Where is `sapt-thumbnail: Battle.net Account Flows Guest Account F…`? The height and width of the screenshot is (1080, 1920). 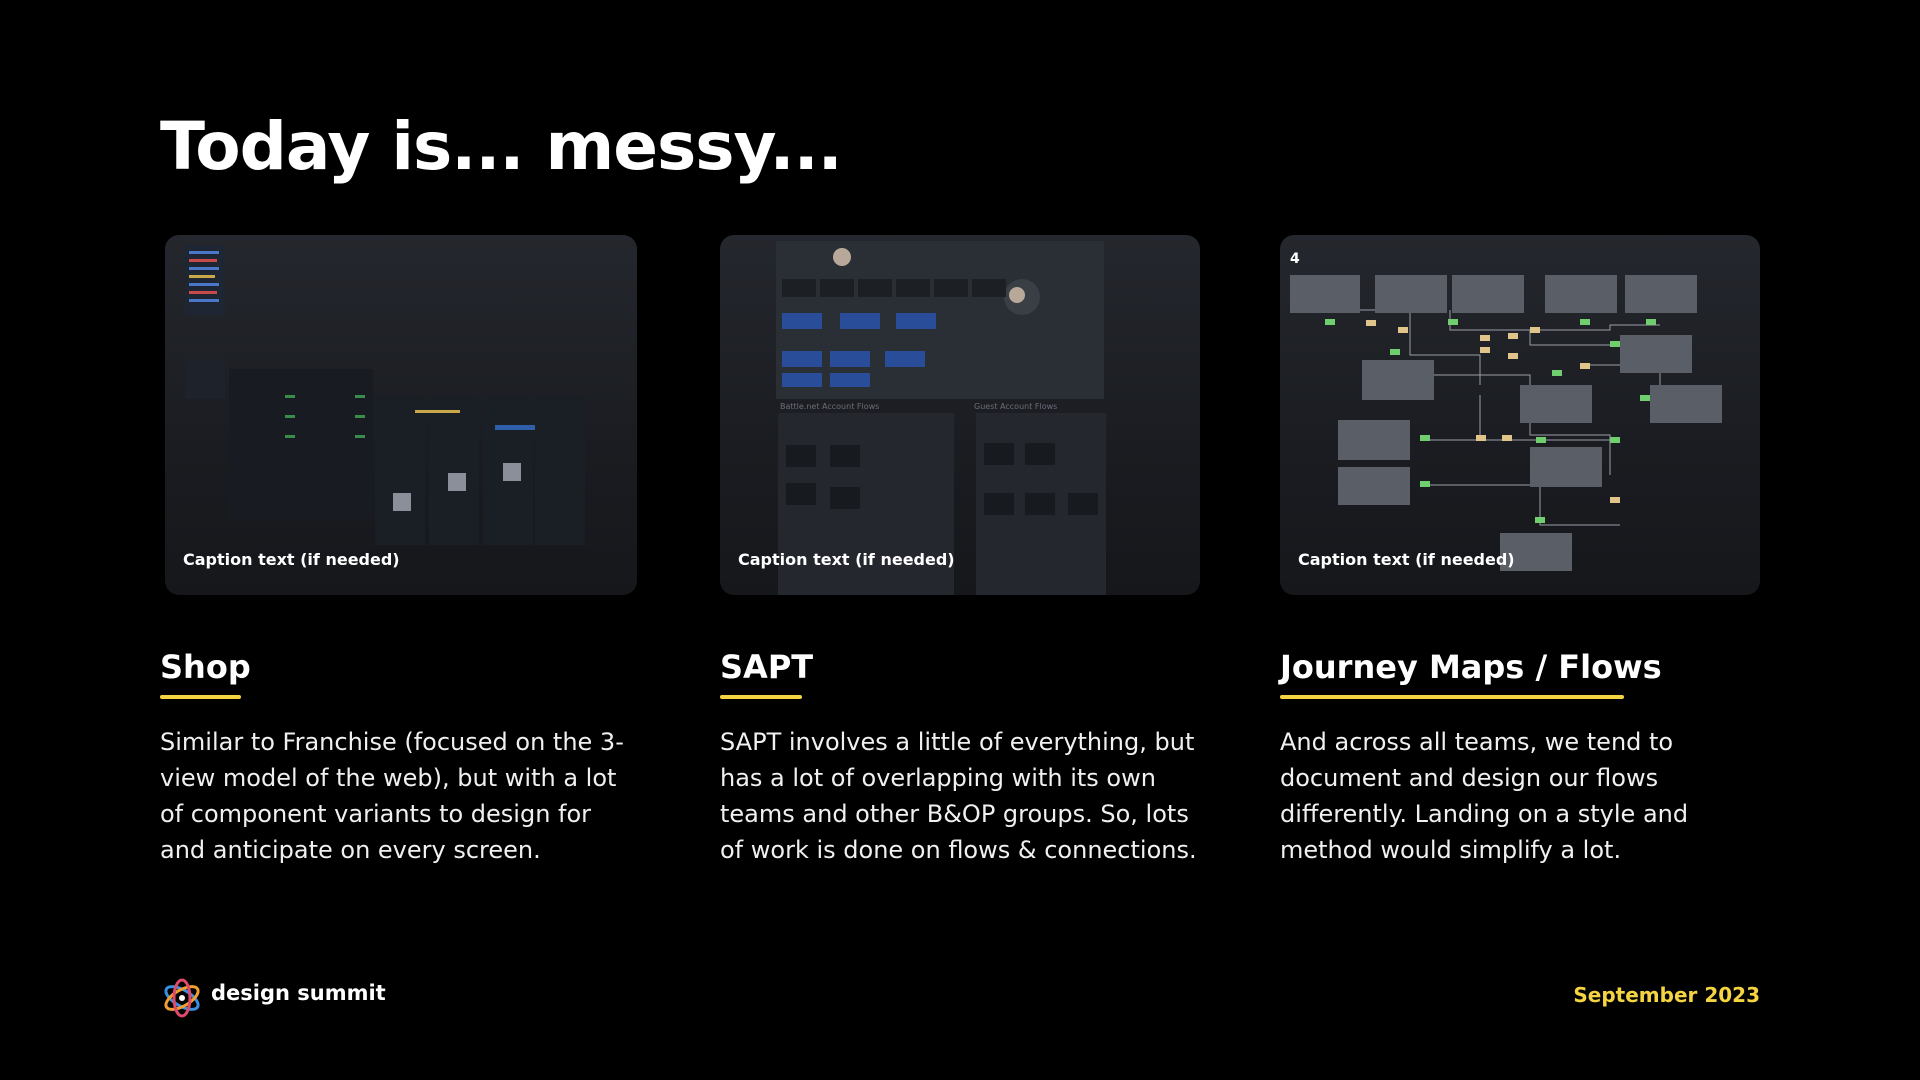 sapt-thumbnail: Battle.net Account Flows Guest Account F… is located at coordinates (960, 415).